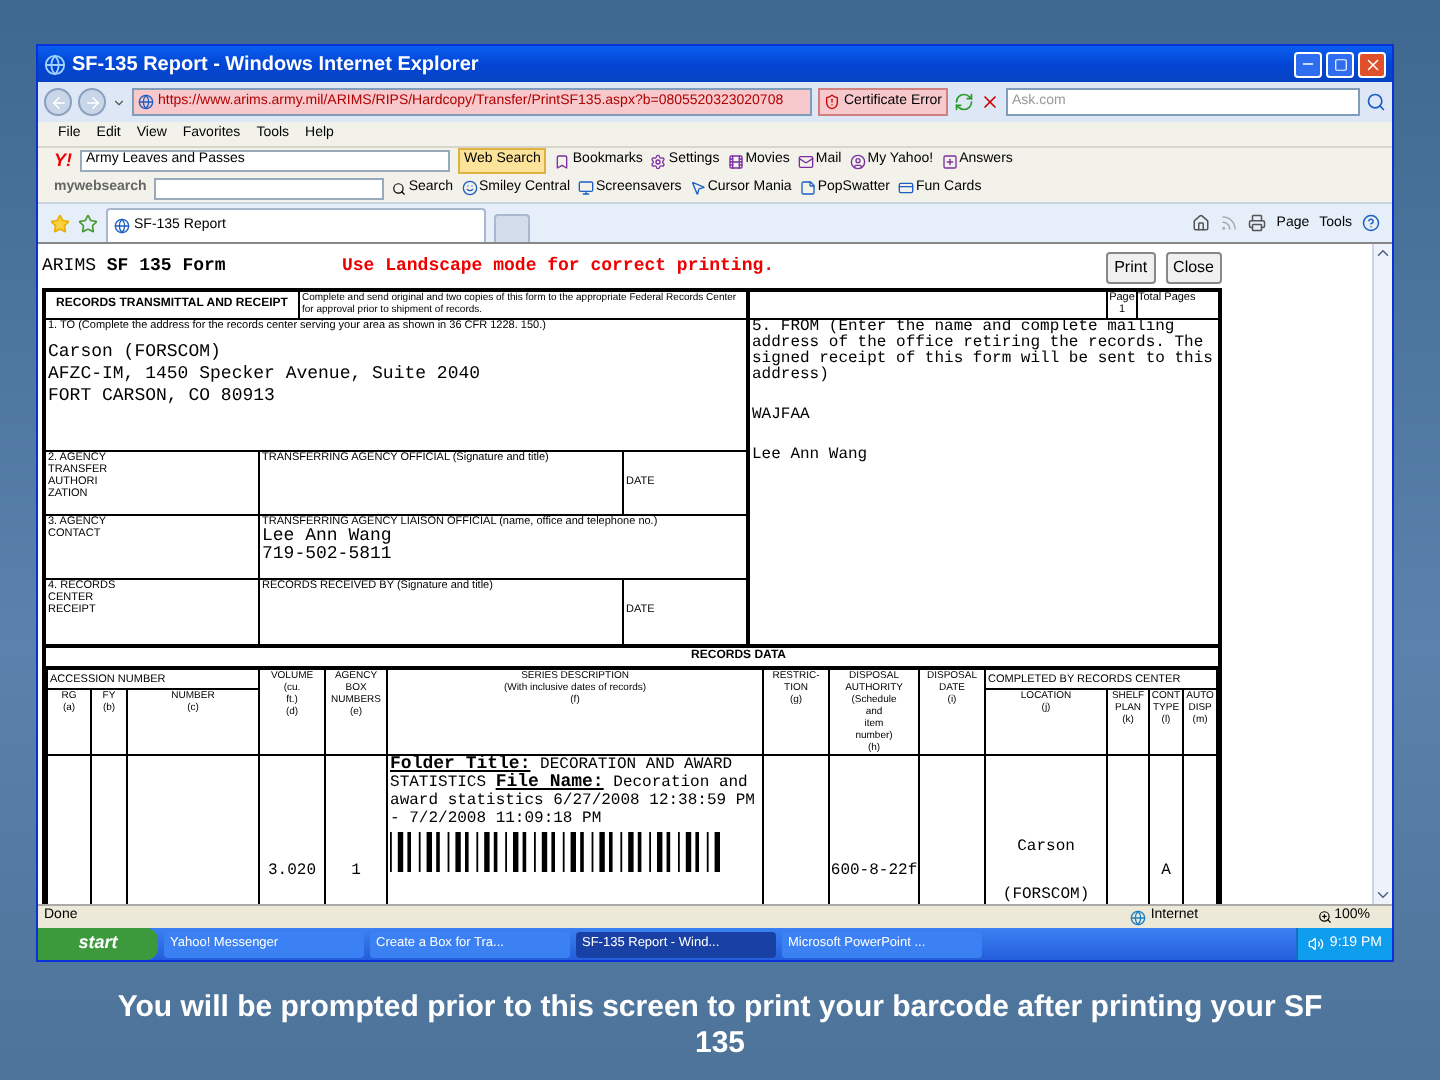 Image resolution: width=1440 pixels, height=1080 pixels. I want to click on address-line: WAJFAA, so click(782, 416).